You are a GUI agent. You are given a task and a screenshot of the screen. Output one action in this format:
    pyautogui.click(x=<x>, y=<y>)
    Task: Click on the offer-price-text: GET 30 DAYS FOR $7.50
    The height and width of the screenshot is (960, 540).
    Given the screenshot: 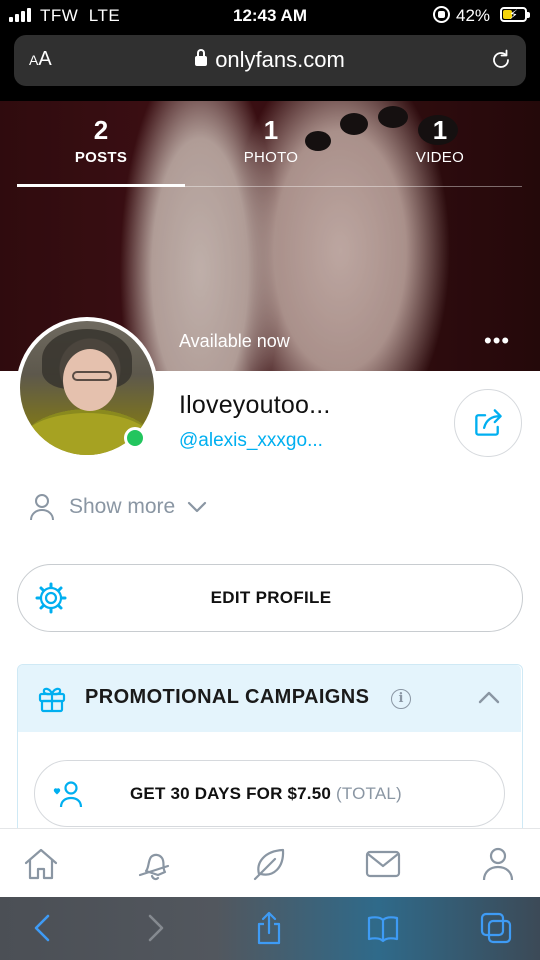 What is the action you would take?
    pyautogui.click(x=231, y=793)
    